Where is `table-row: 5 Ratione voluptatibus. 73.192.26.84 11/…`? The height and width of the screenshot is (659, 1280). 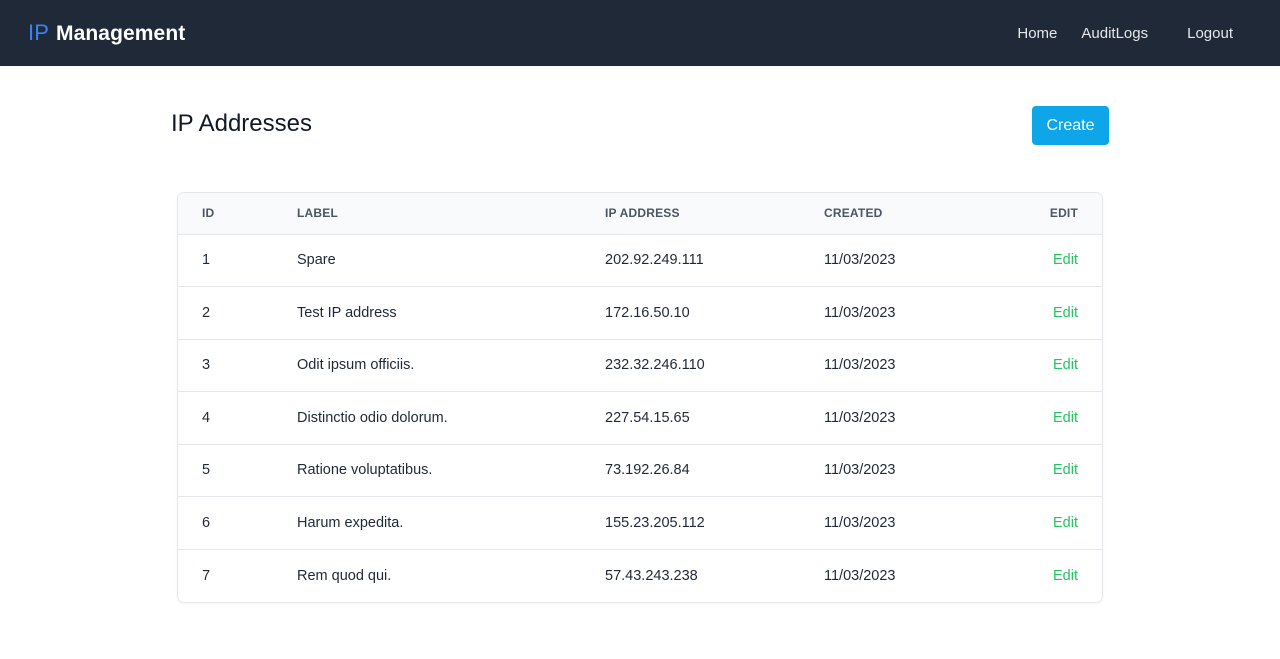 table-row: 5 Ratione voluptatibus. 73.192.26.84 11/… is located at coordinates (640, 470).